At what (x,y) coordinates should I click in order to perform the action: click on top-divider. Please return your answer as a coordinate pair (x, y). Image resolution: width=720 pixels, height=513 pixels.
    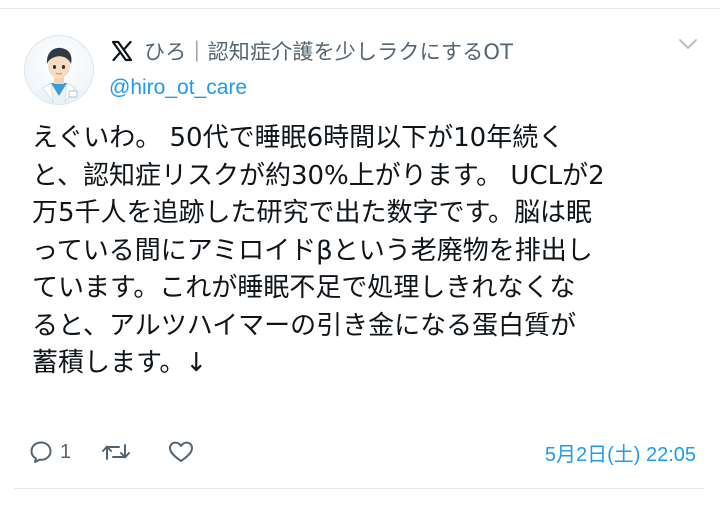
    Looking at the image, I should click on (360, 8).